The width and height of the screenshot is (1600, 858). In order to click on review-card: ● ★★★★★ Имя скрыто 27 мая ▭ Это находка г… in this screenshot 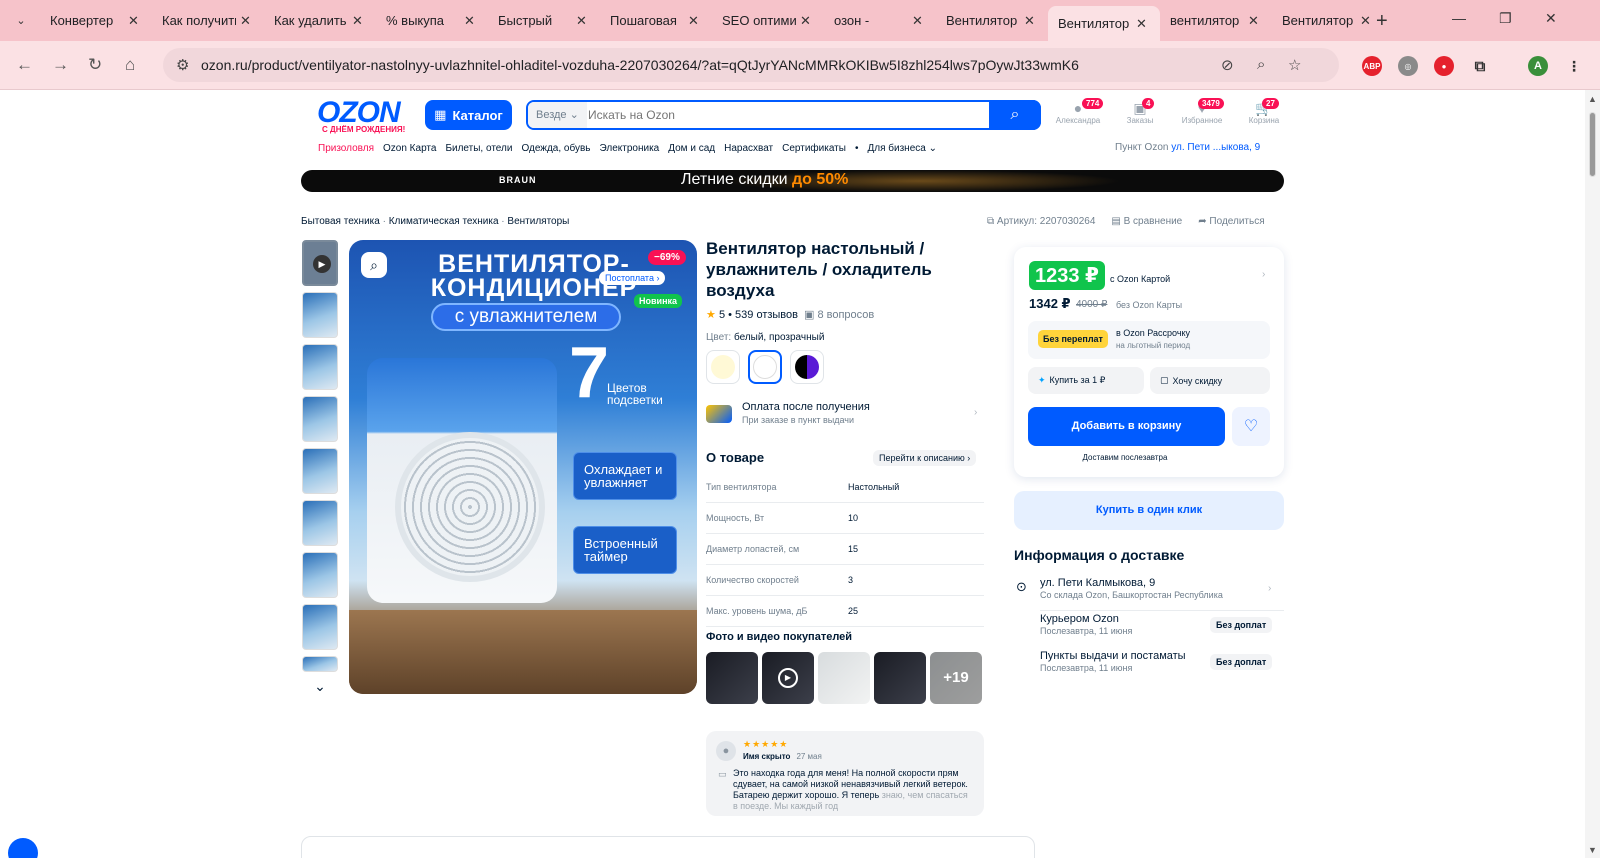, I will do `click(845, 773)`.